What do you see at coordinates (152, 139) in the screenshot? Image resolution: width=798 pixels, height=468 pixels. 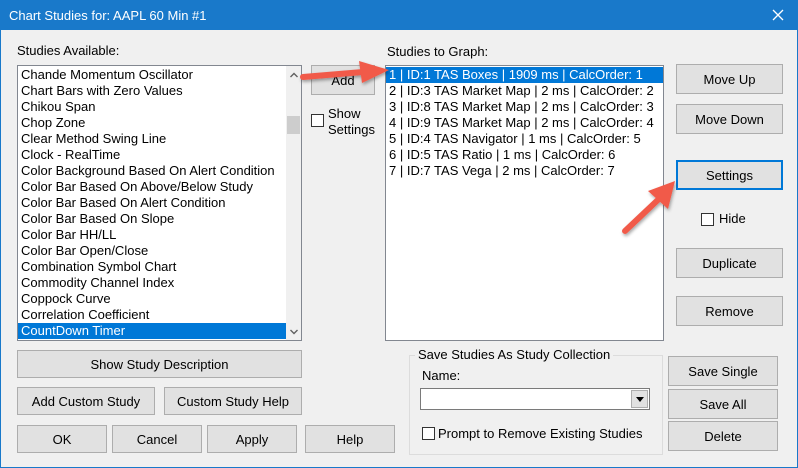 I see `available-study-list-item: Clear Method Swing Line` at bounding box center [152, 139].